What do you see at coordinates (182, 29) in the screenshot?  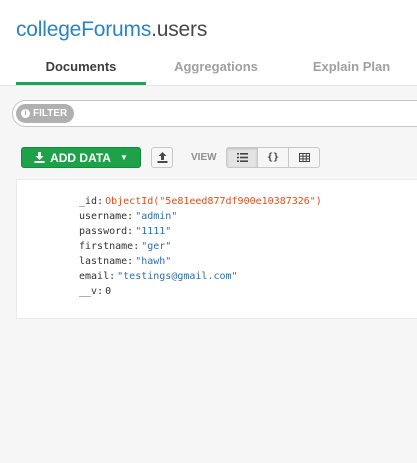 I see `collection-name: users` at bounding box center [182, 29].